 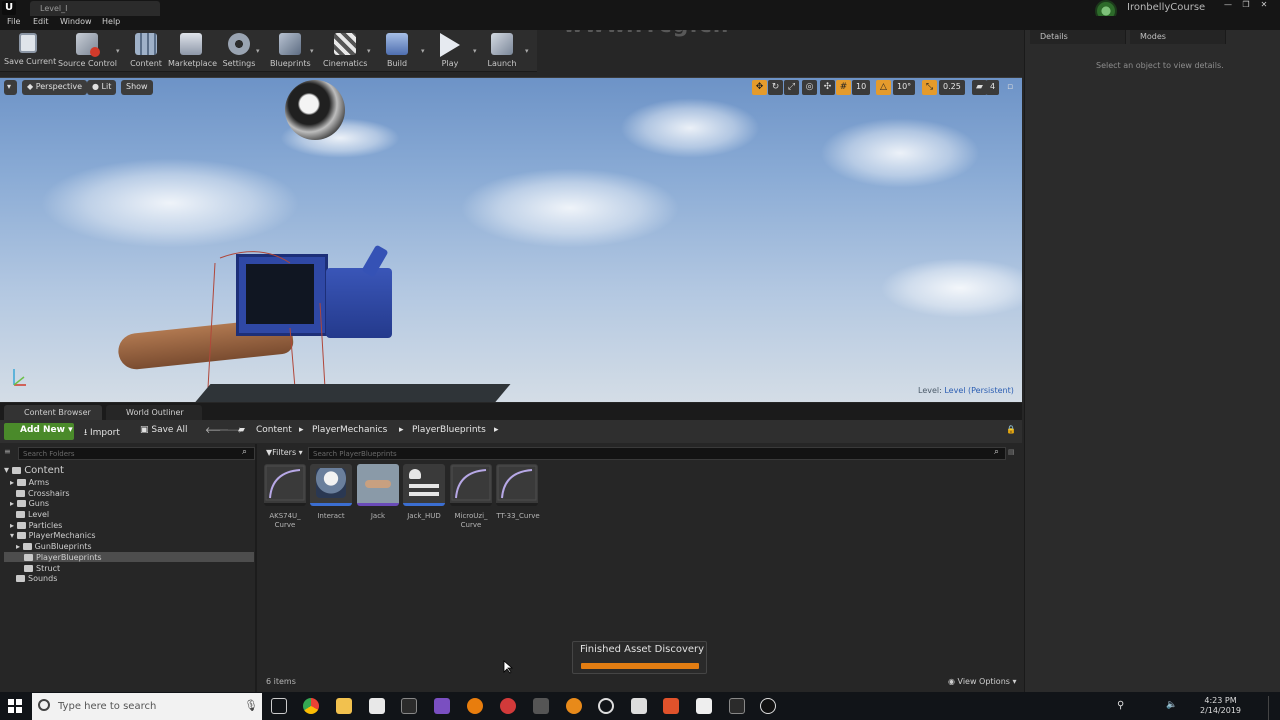 What do you see at coordinates (95, 8) in the screenshot?
I see `level-tab: Level_I` at bounding box center [95, 8].